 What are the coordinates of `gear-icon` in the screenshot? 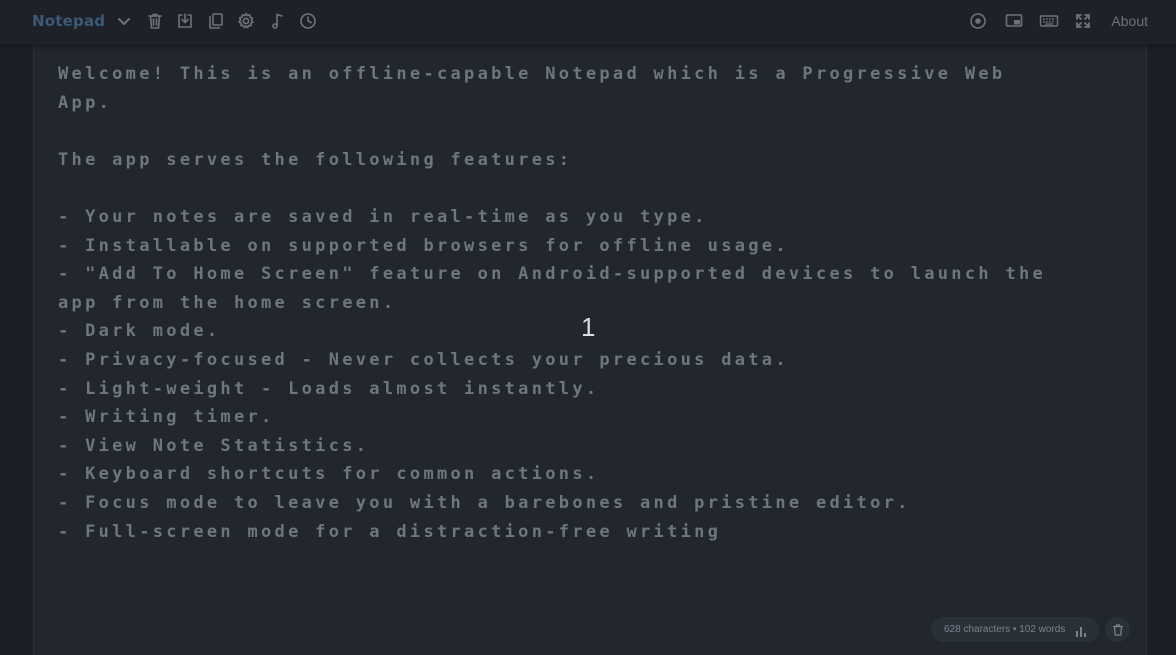 It's located at (246, 21).